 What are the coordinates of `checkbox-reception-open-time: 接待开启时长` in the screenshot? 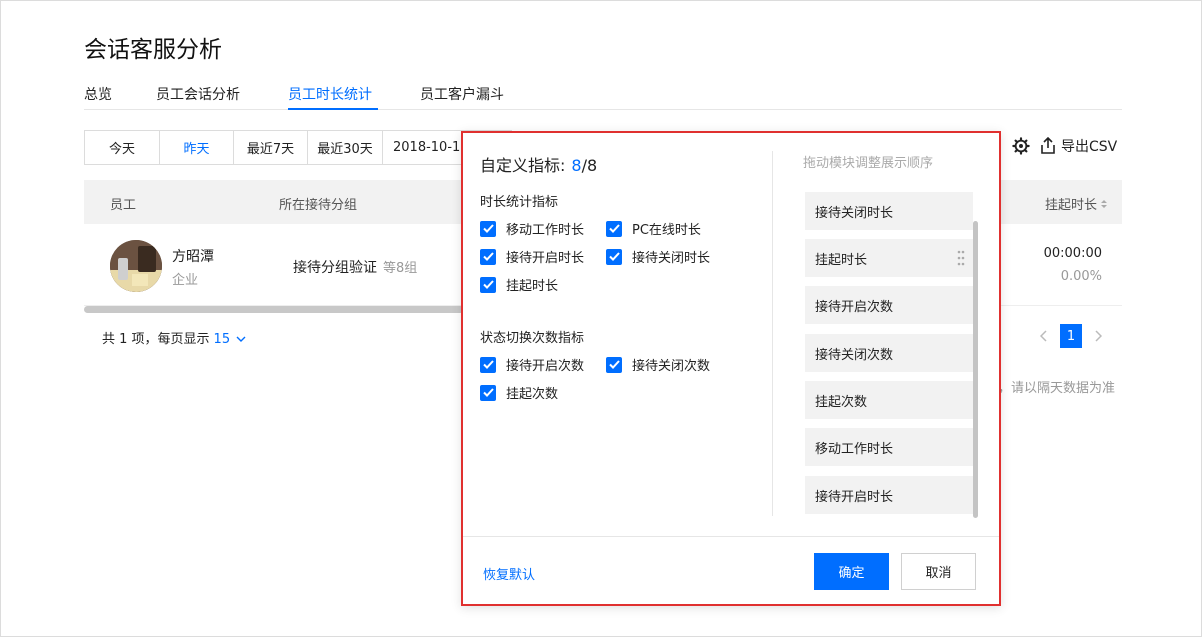 It's located at (532, 256).